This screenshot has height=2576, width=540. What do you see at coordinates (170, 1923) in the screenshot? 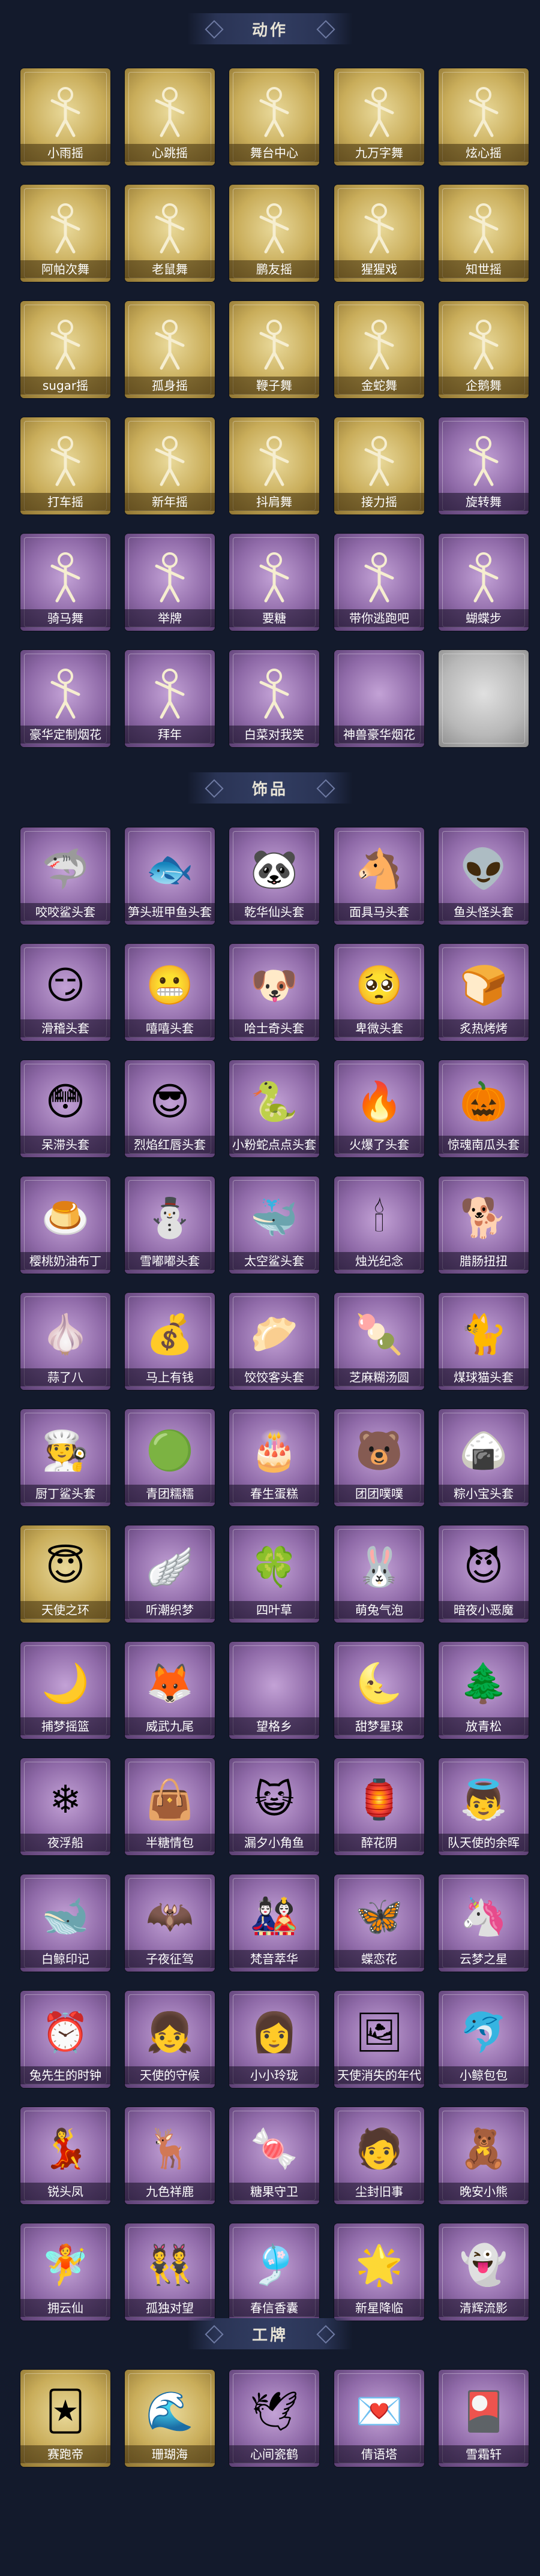
I see `item-card: 🦇 子夜征驾` at bounding box center [170, 1923].